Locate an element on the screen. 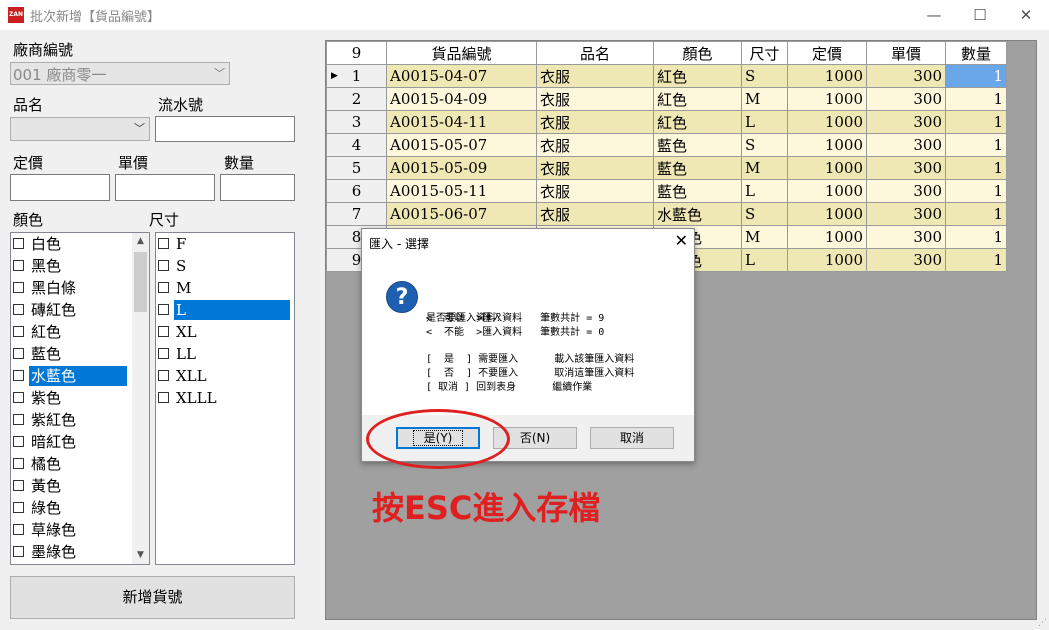 The image size is (1049, 630). column-header: 定價 is located at coordinates (827, 53).